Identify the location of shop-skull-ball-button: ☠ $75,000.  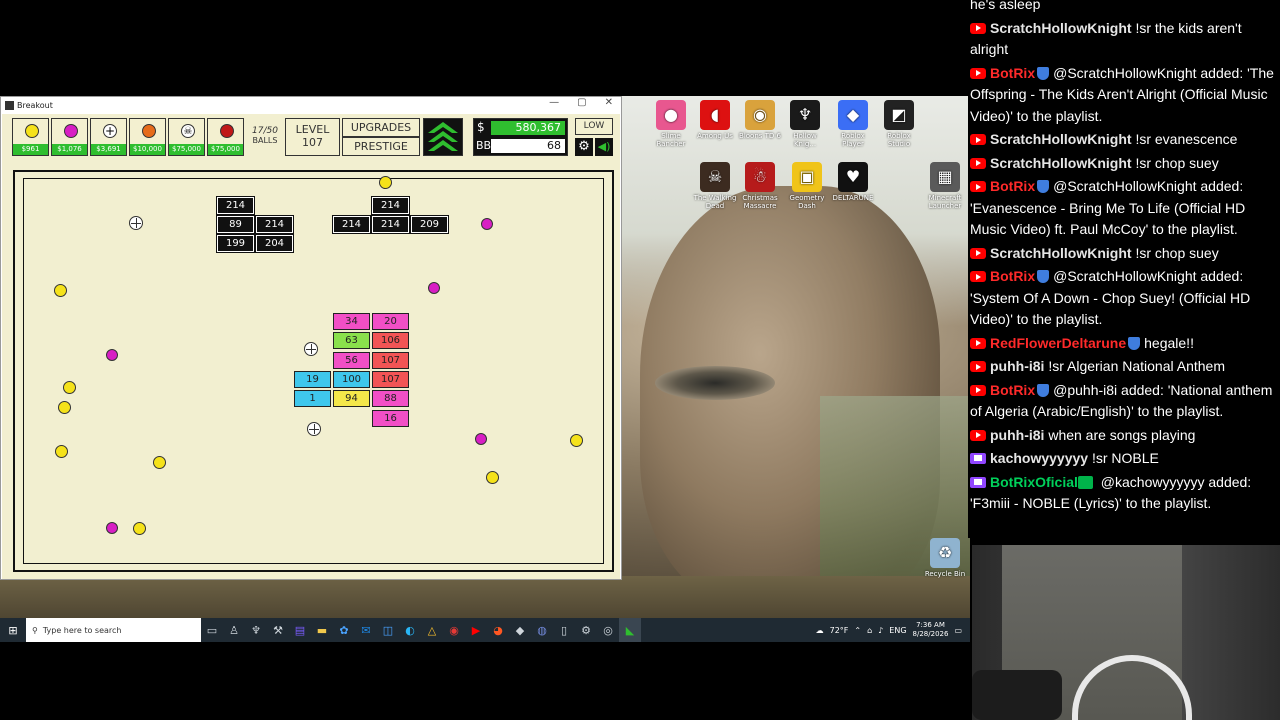
(186, 137).